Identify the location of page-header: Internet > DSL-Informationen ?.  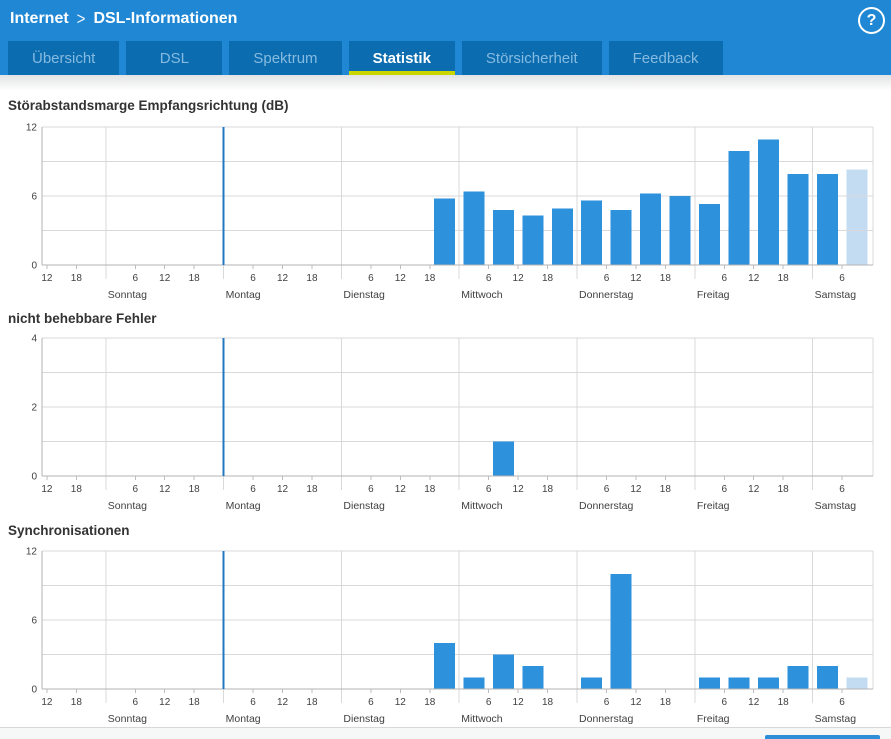
(445, 19).